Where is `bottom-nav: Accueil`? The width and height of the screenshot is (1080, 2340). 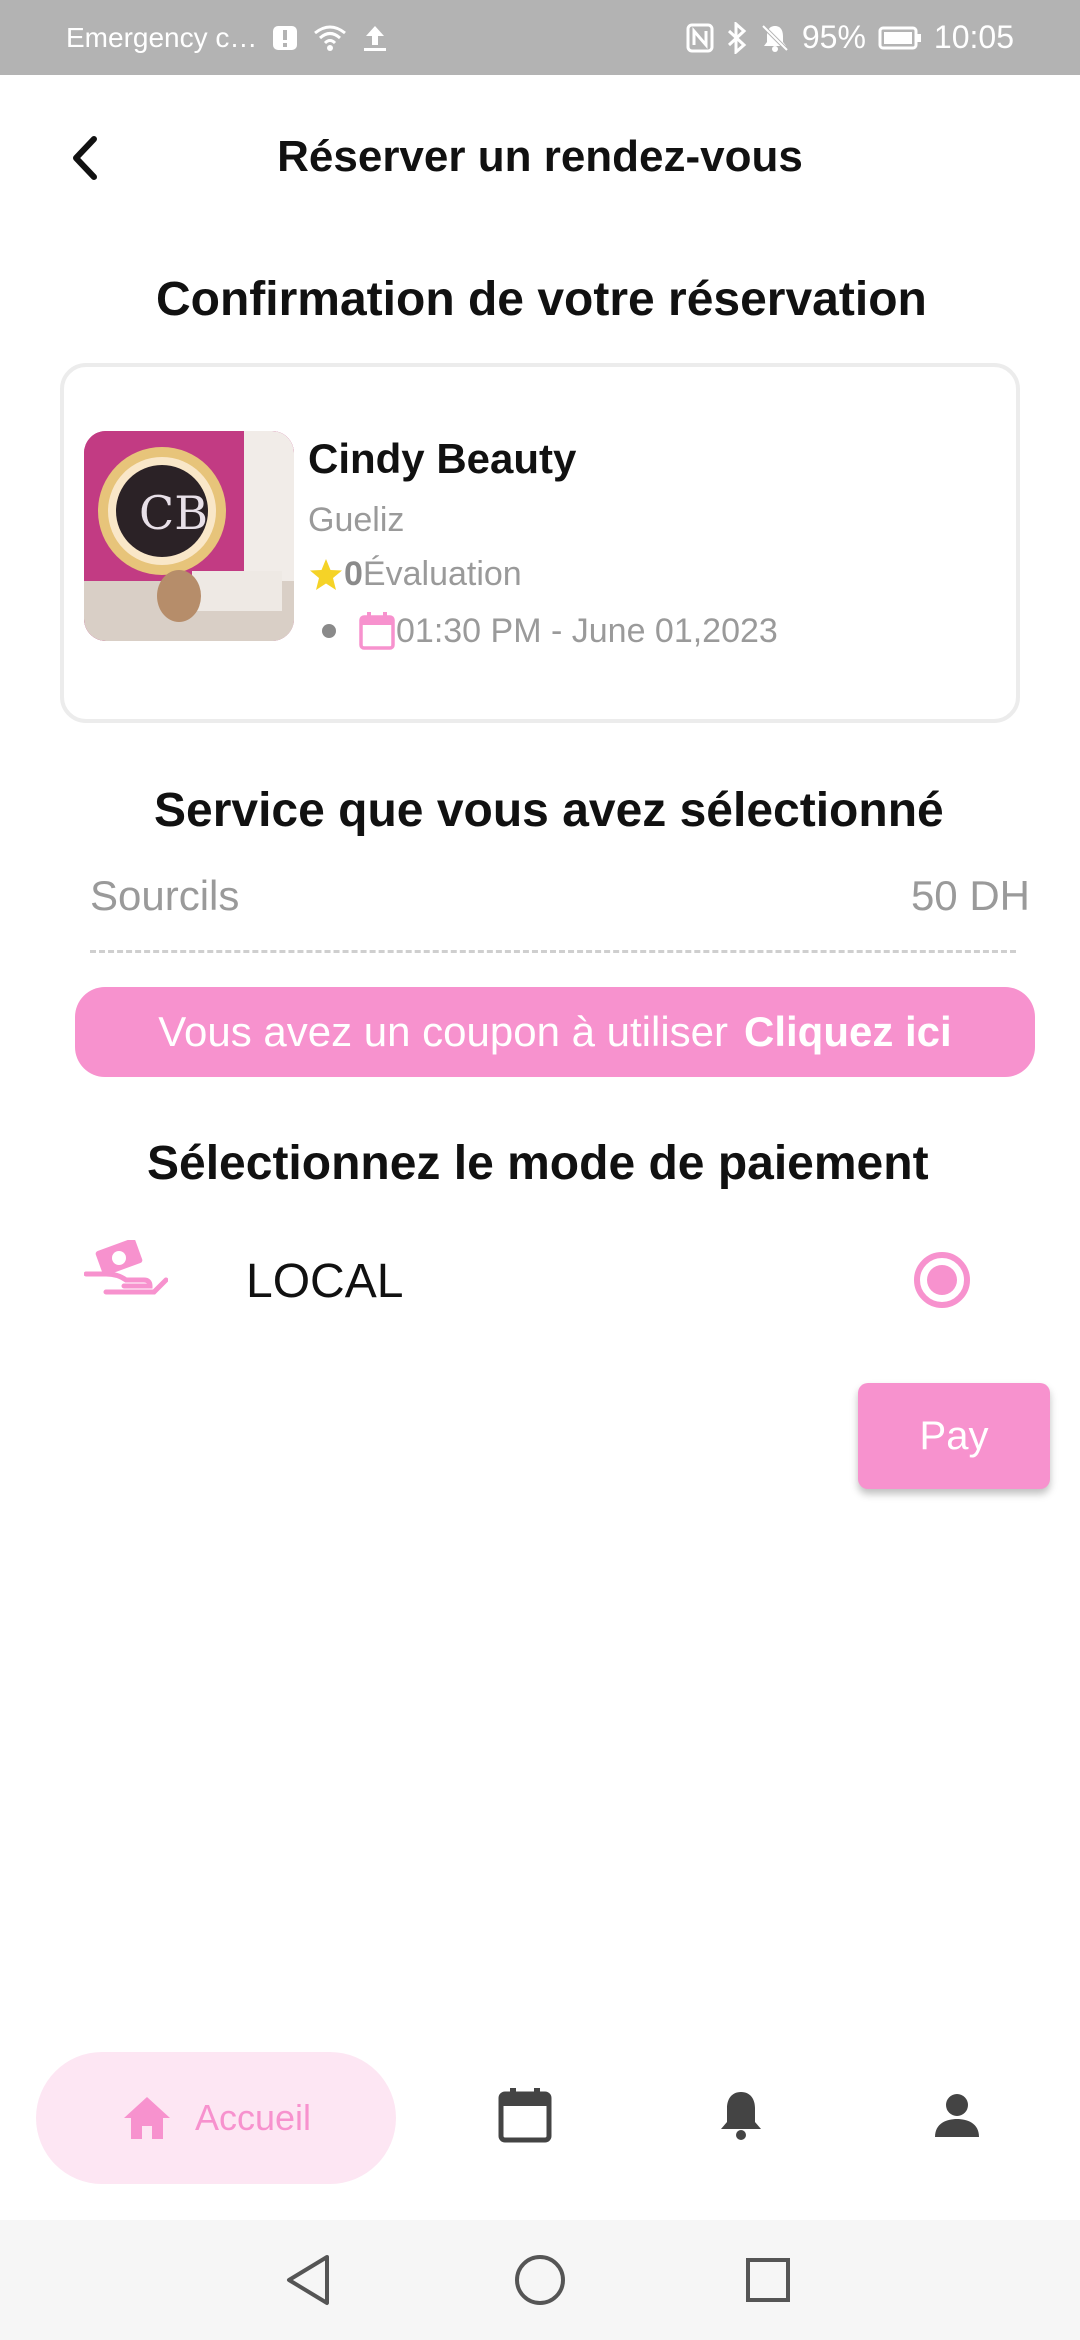
bottom-nav: Accueil is located at coordinates (540, 2115).